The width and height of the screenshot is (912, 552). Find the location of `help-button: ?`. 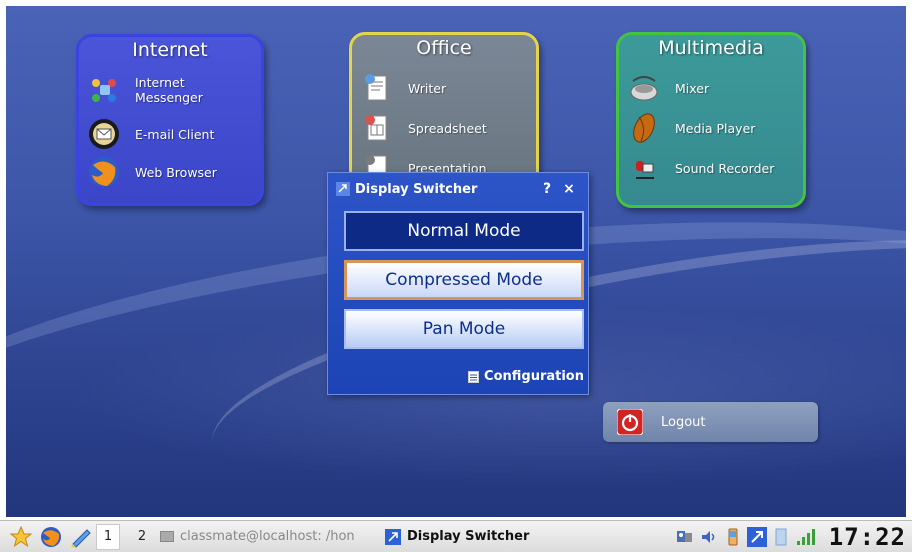

help-button: ? is located at coordinates (547, 189).